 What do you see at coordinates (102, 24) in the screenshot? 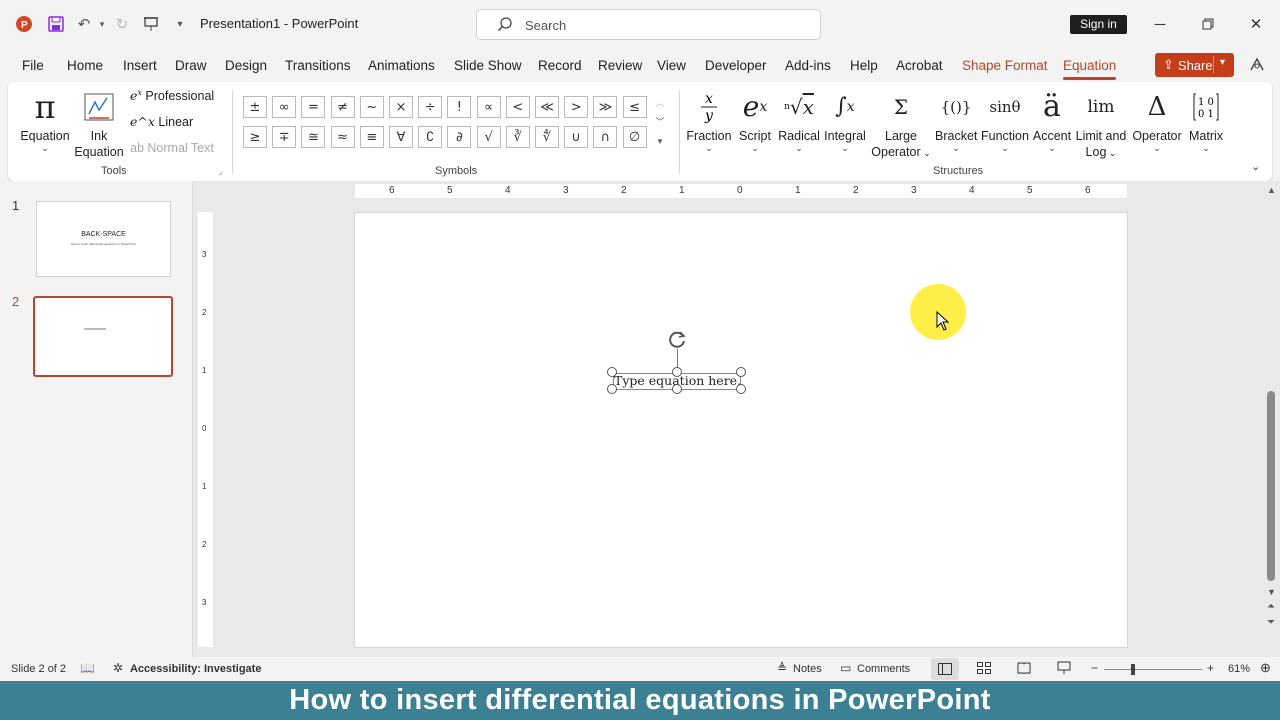
I see `undo-dropdown-icon: ▾` at bounding box center [102, 24].